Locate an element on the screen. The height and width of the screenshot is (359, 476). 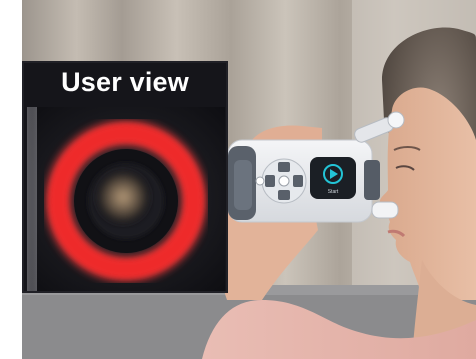
user-view-title: User view is located at coordinates (125, 82).